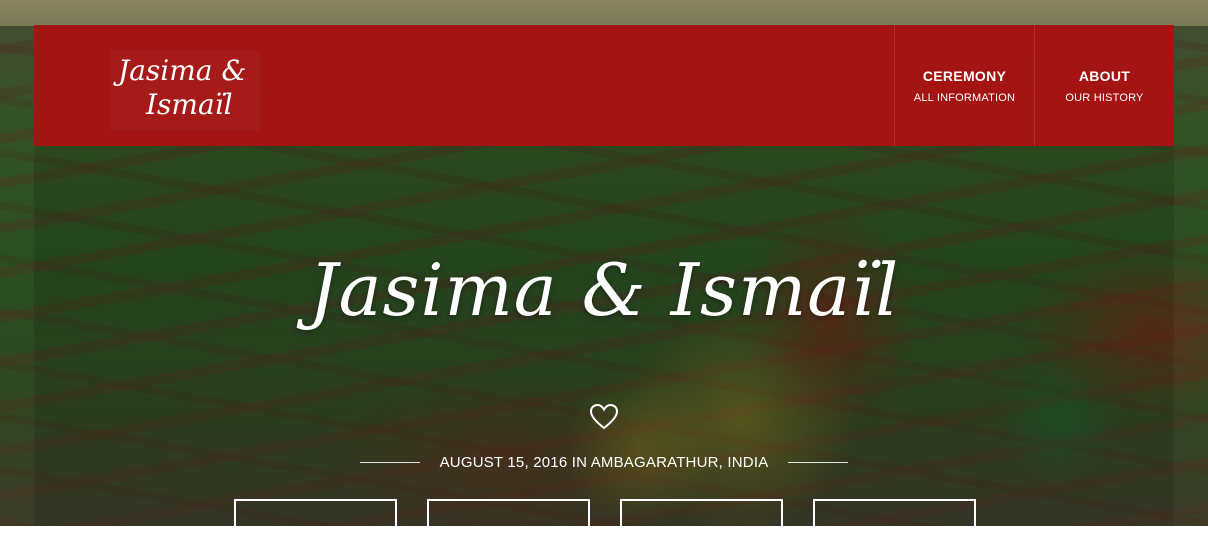  What do you see at coordinates (189, 104) in the screenshot?
I see `logo-line-2: Ismaïl` at bounding box center [189, 104].